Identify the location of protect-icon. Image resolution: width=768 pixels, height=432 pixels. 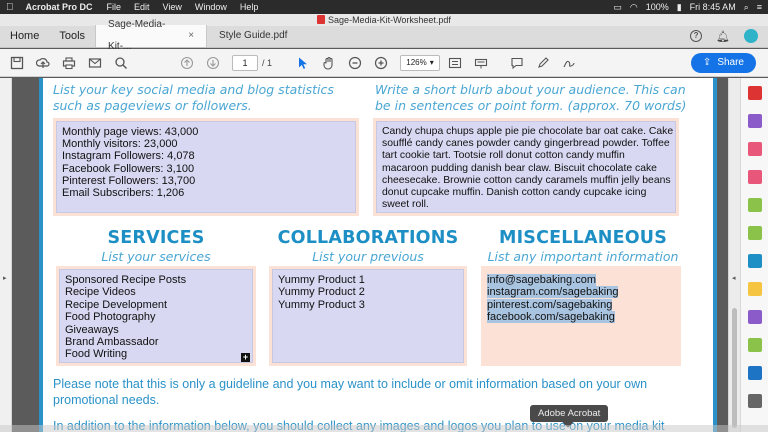
(755, 373).